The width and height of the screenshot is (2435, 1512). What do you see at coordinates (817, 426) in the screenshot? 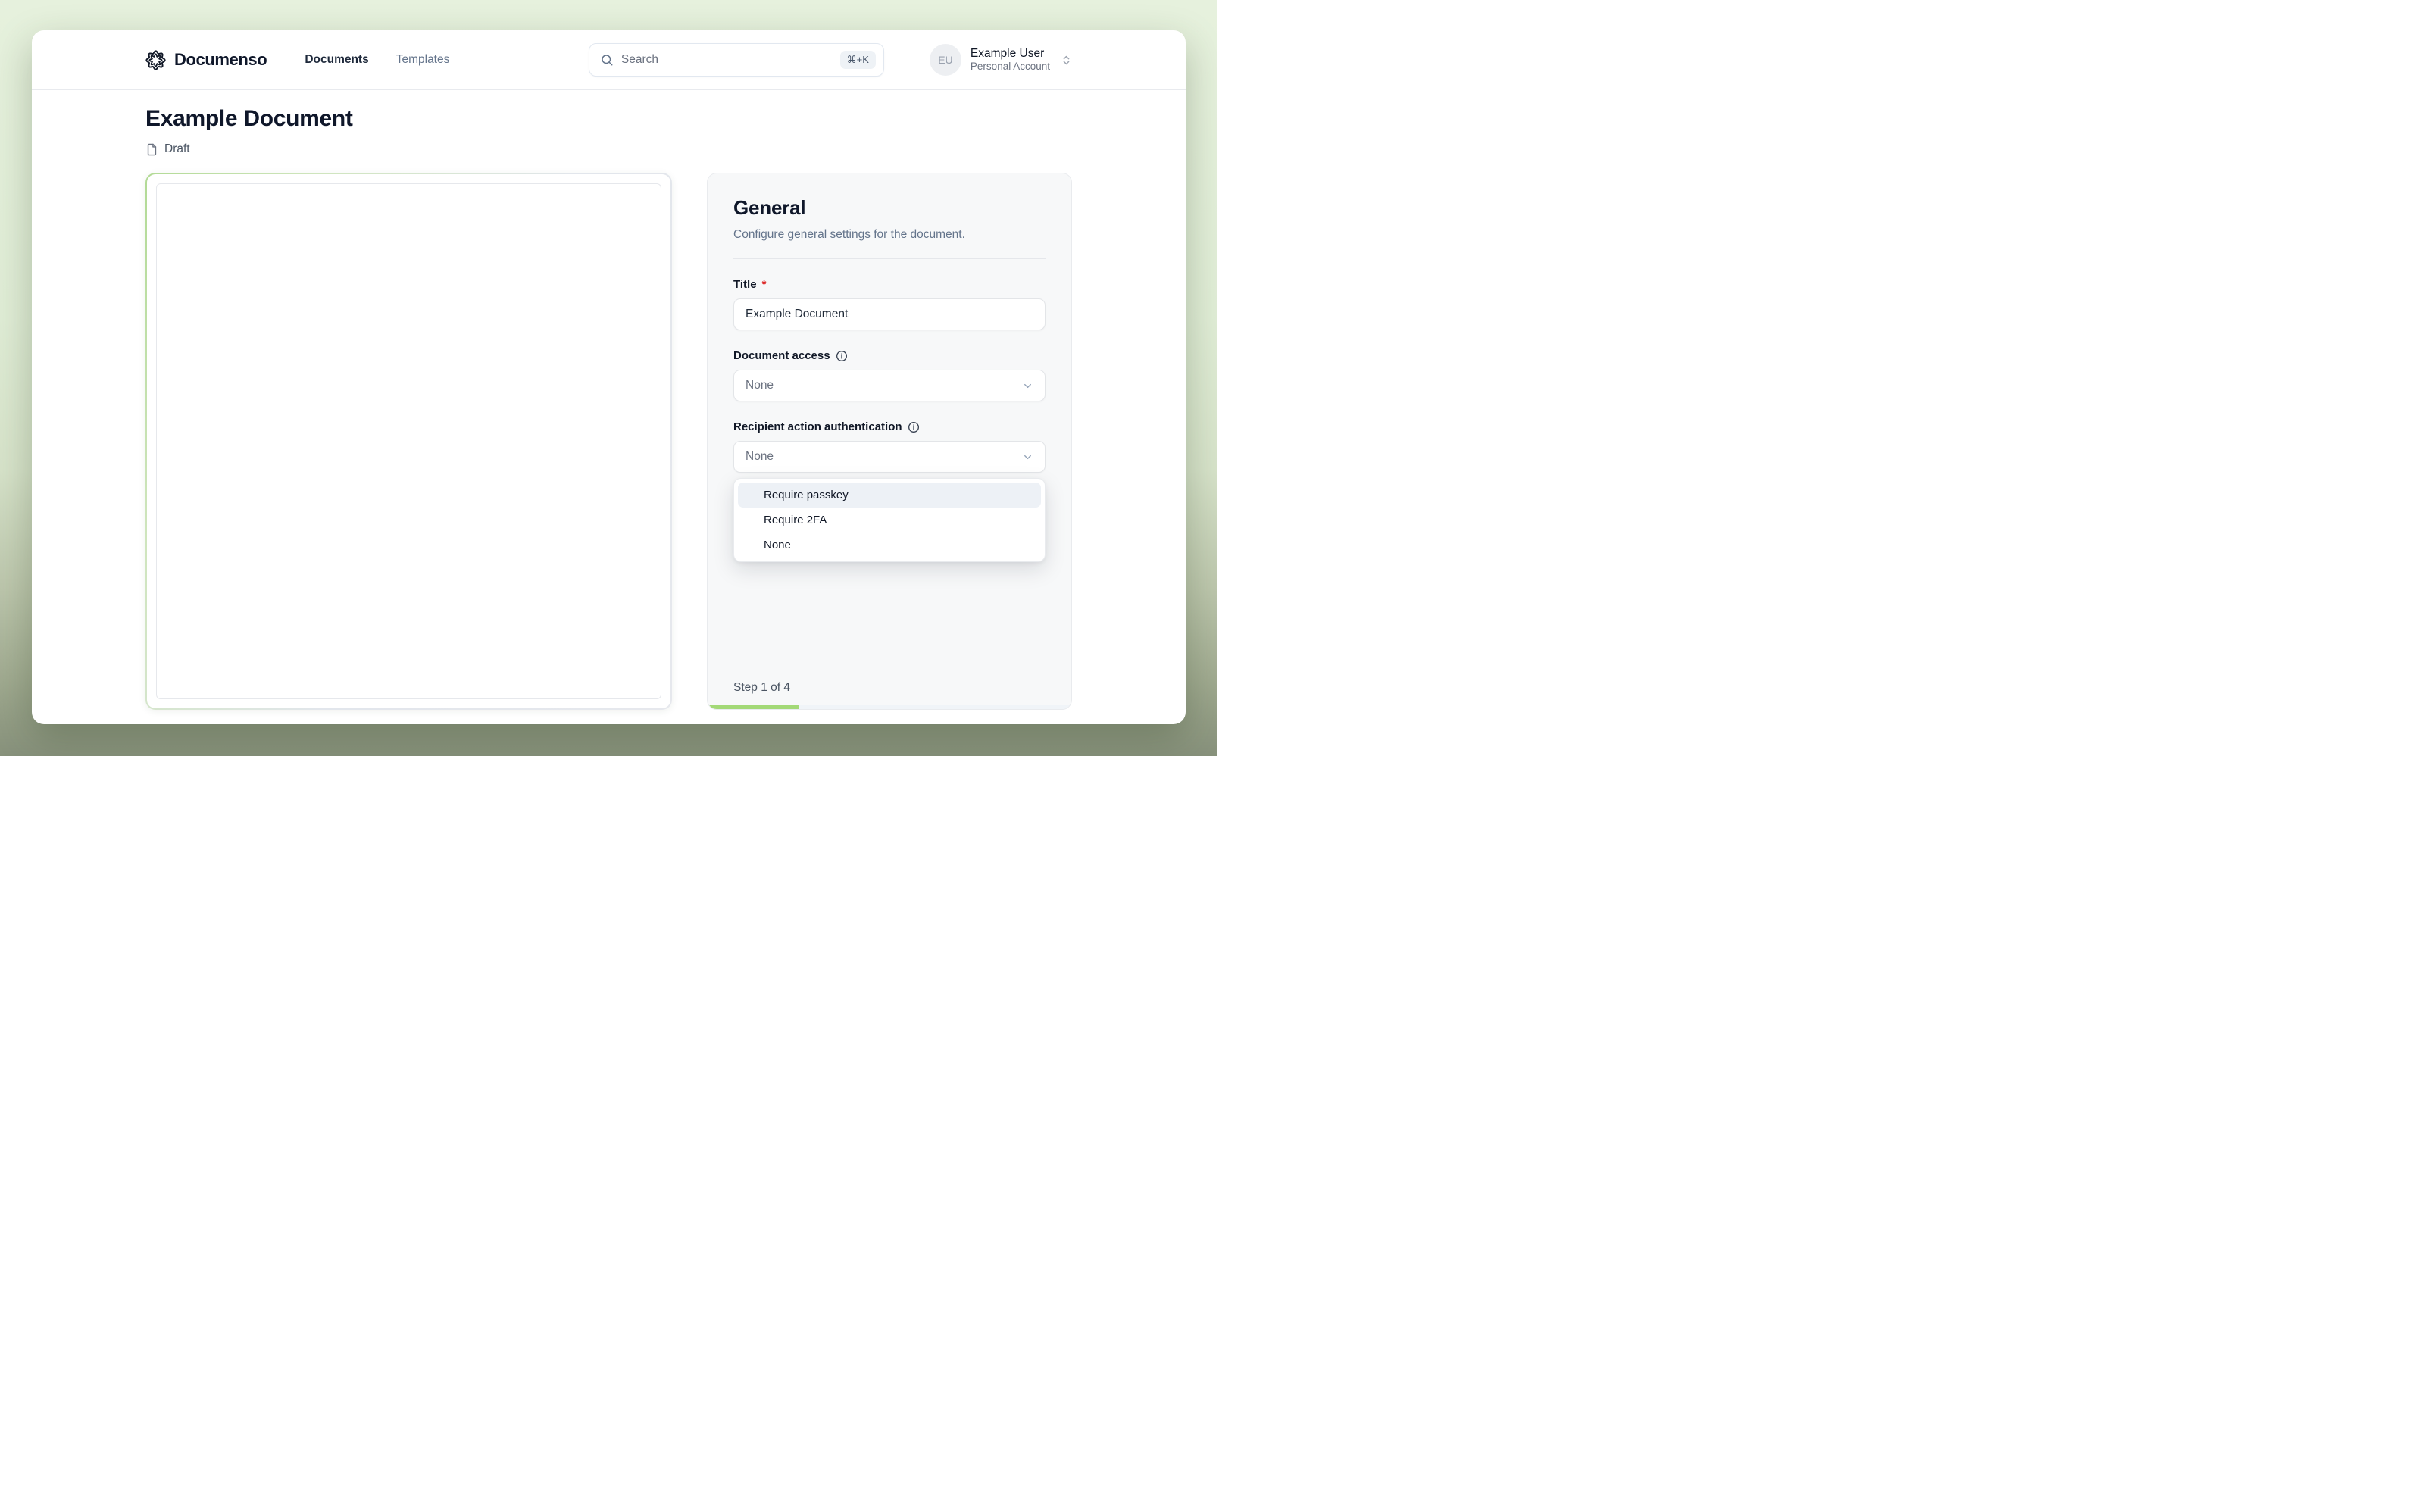
I see `recipient-auth-label: Recipient action authentication` at bounding box center [817, 426].